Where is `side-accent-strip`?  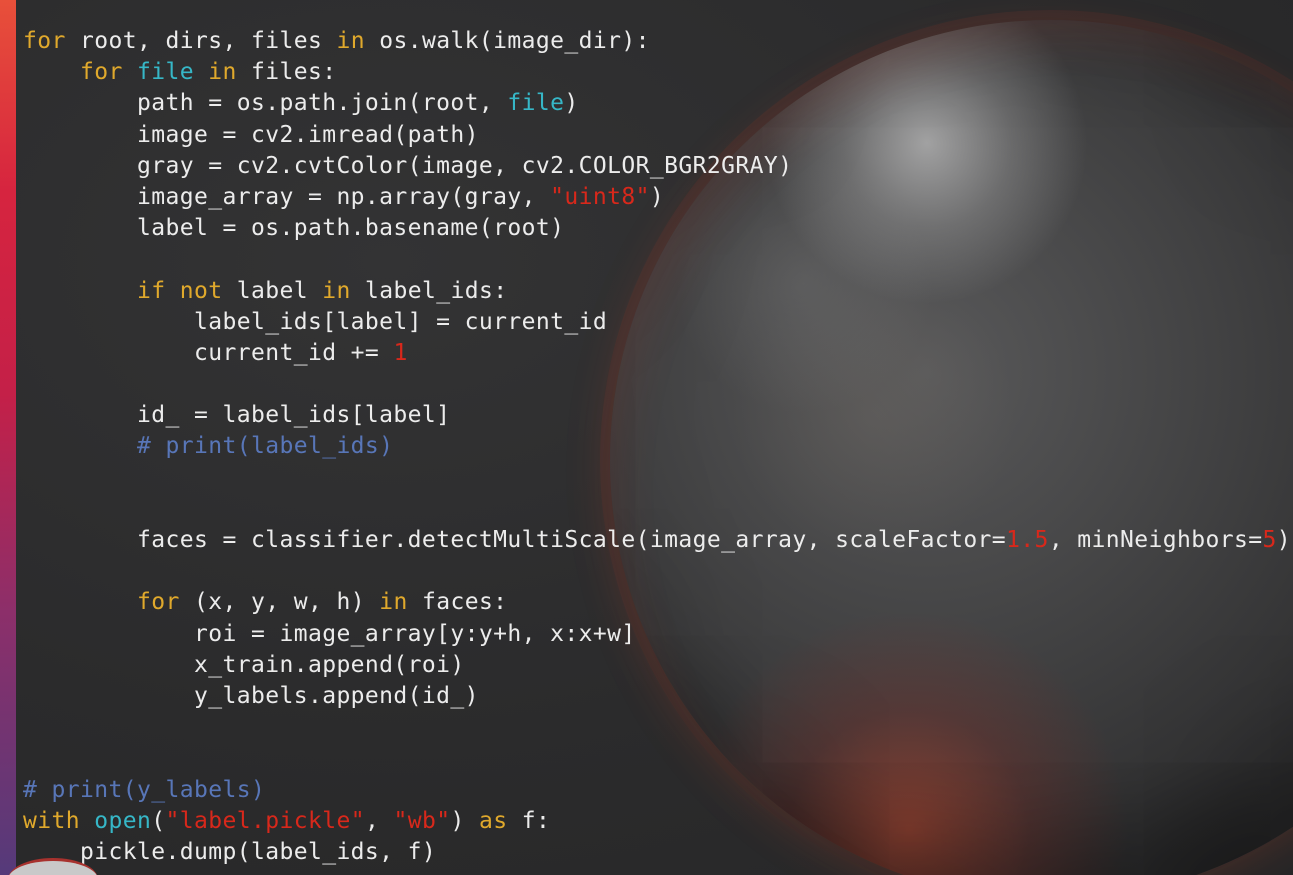
side-accent-strip is located at coordinates (8, 437).